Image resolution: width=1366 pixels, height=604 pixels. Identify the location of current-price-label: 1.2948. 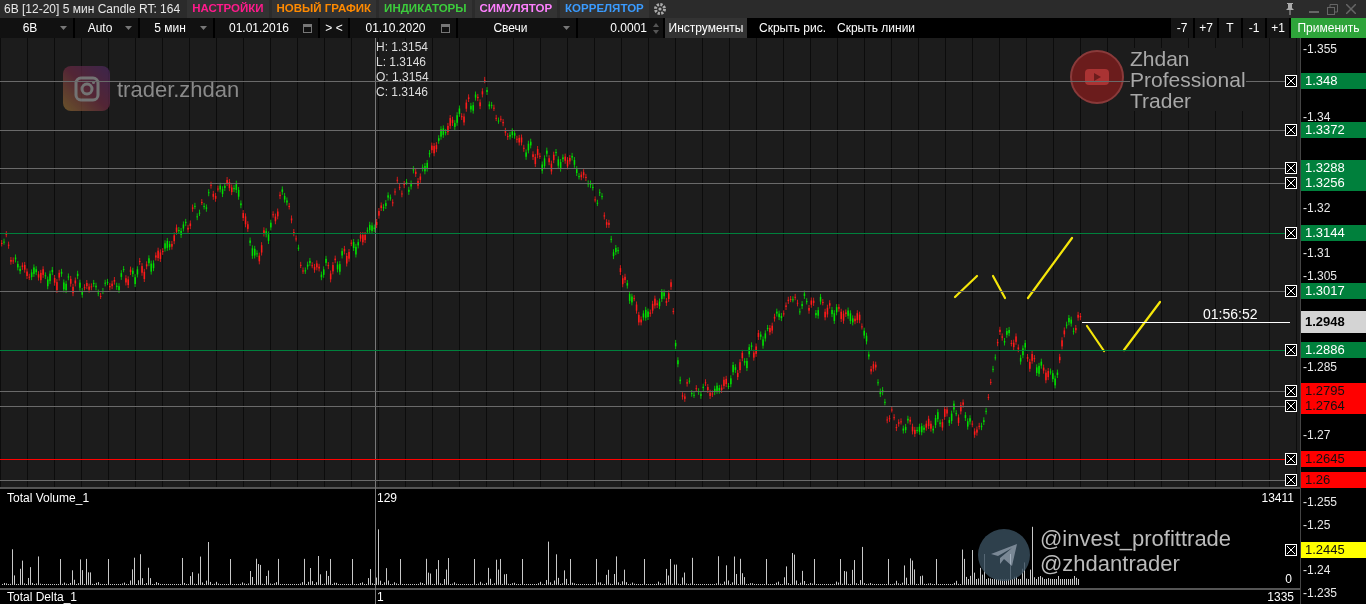
(1333, 322).